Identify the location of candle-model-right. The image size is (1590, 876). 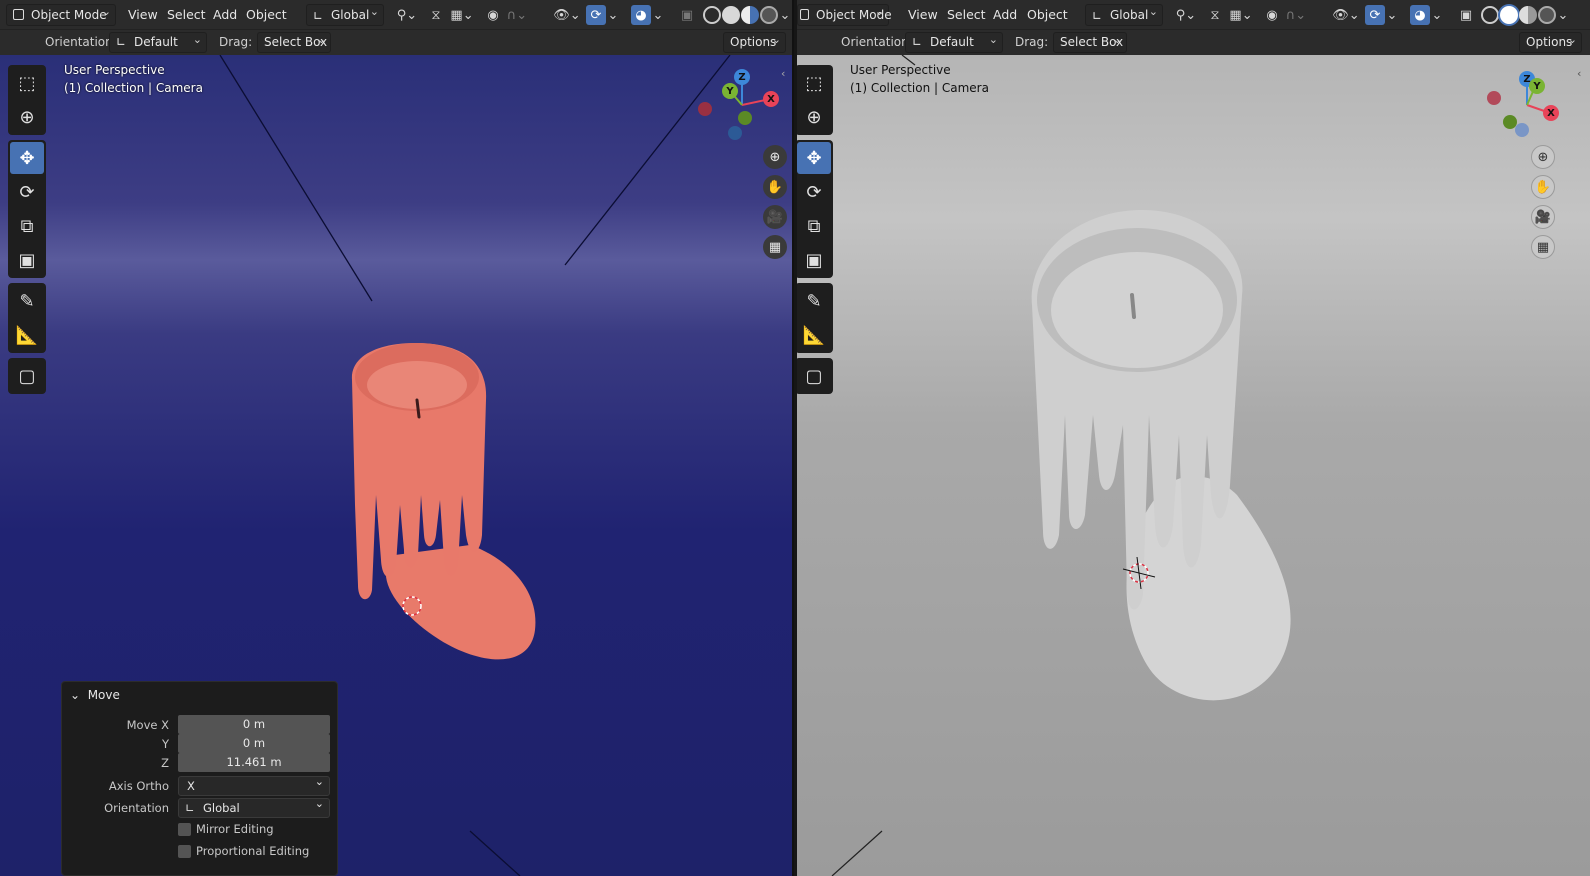
(1161, 455).